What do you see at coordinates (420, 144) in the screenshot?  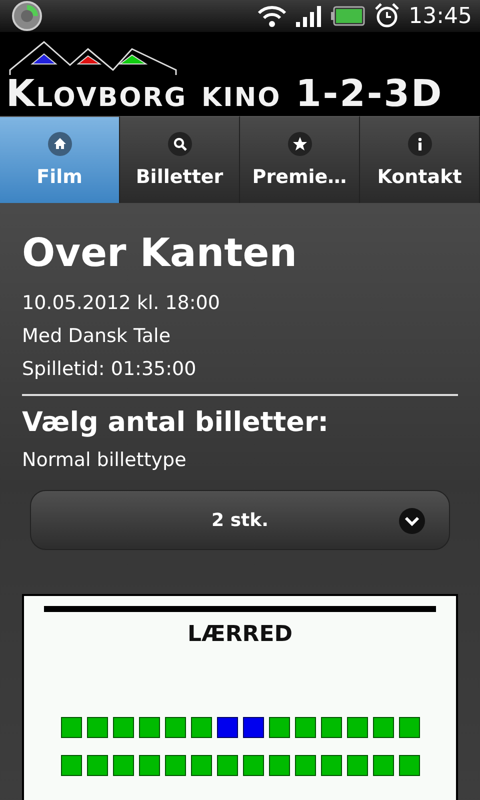 I see `info-icon` at bounding box center [420, 144].